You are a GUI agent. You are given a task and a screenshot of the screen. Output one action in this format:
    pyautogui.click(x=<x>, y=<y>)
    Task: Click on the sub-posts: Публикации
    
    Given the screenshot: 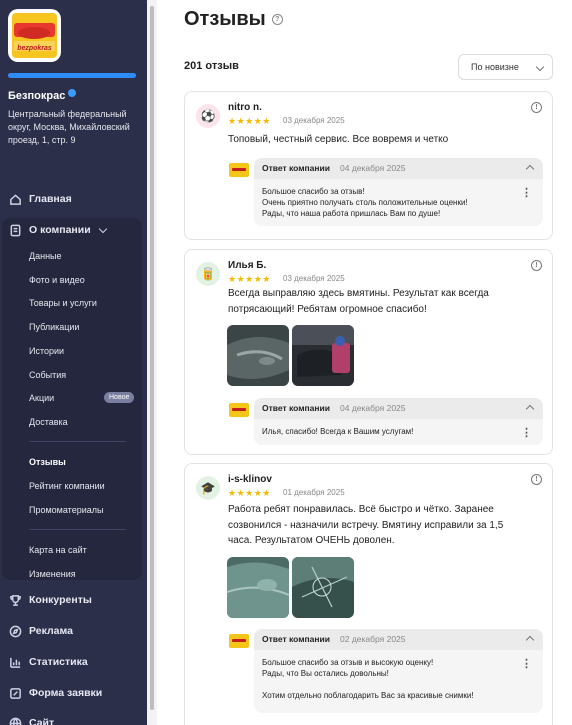 What is the action you would take?
    pyautogui.click(x=54, y=327)
    